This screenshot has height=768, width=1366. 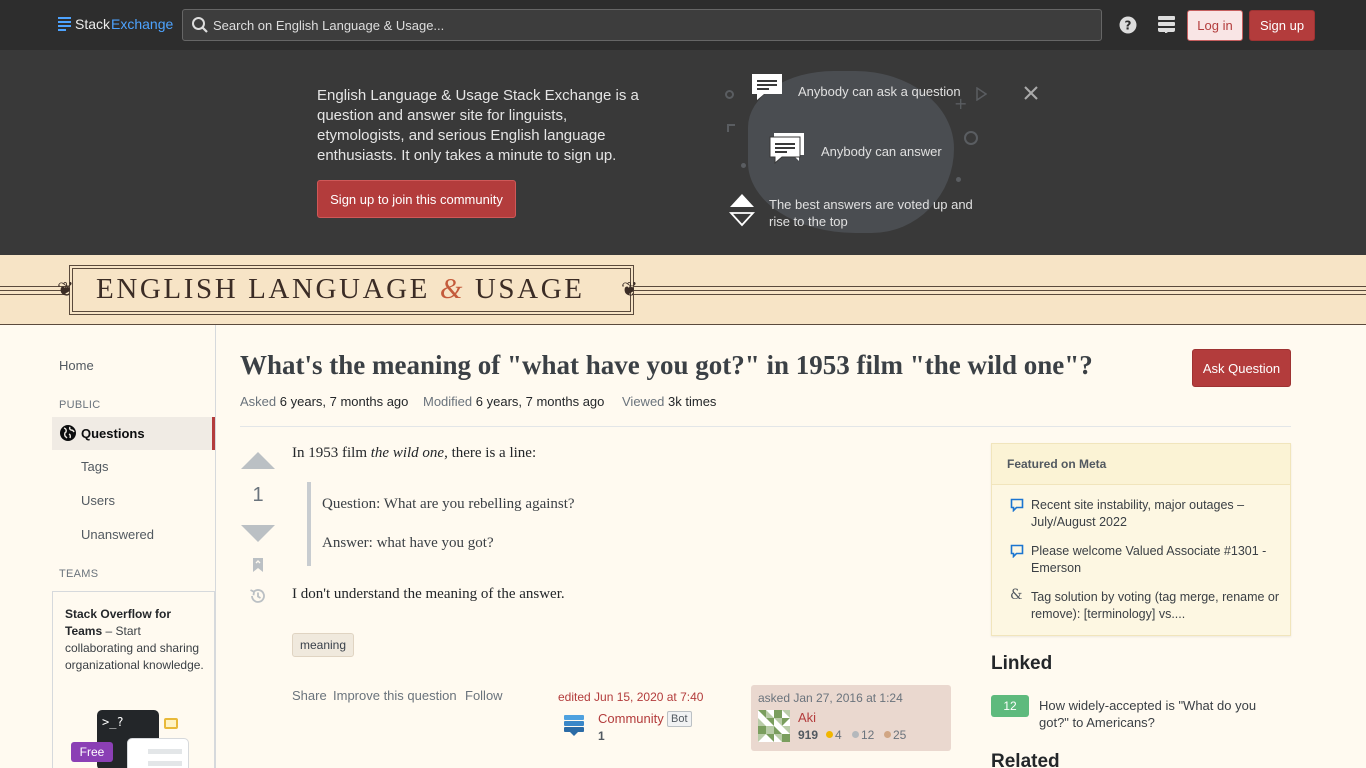 I want to click on silver-badge-icon, so click(x=855, y=734).